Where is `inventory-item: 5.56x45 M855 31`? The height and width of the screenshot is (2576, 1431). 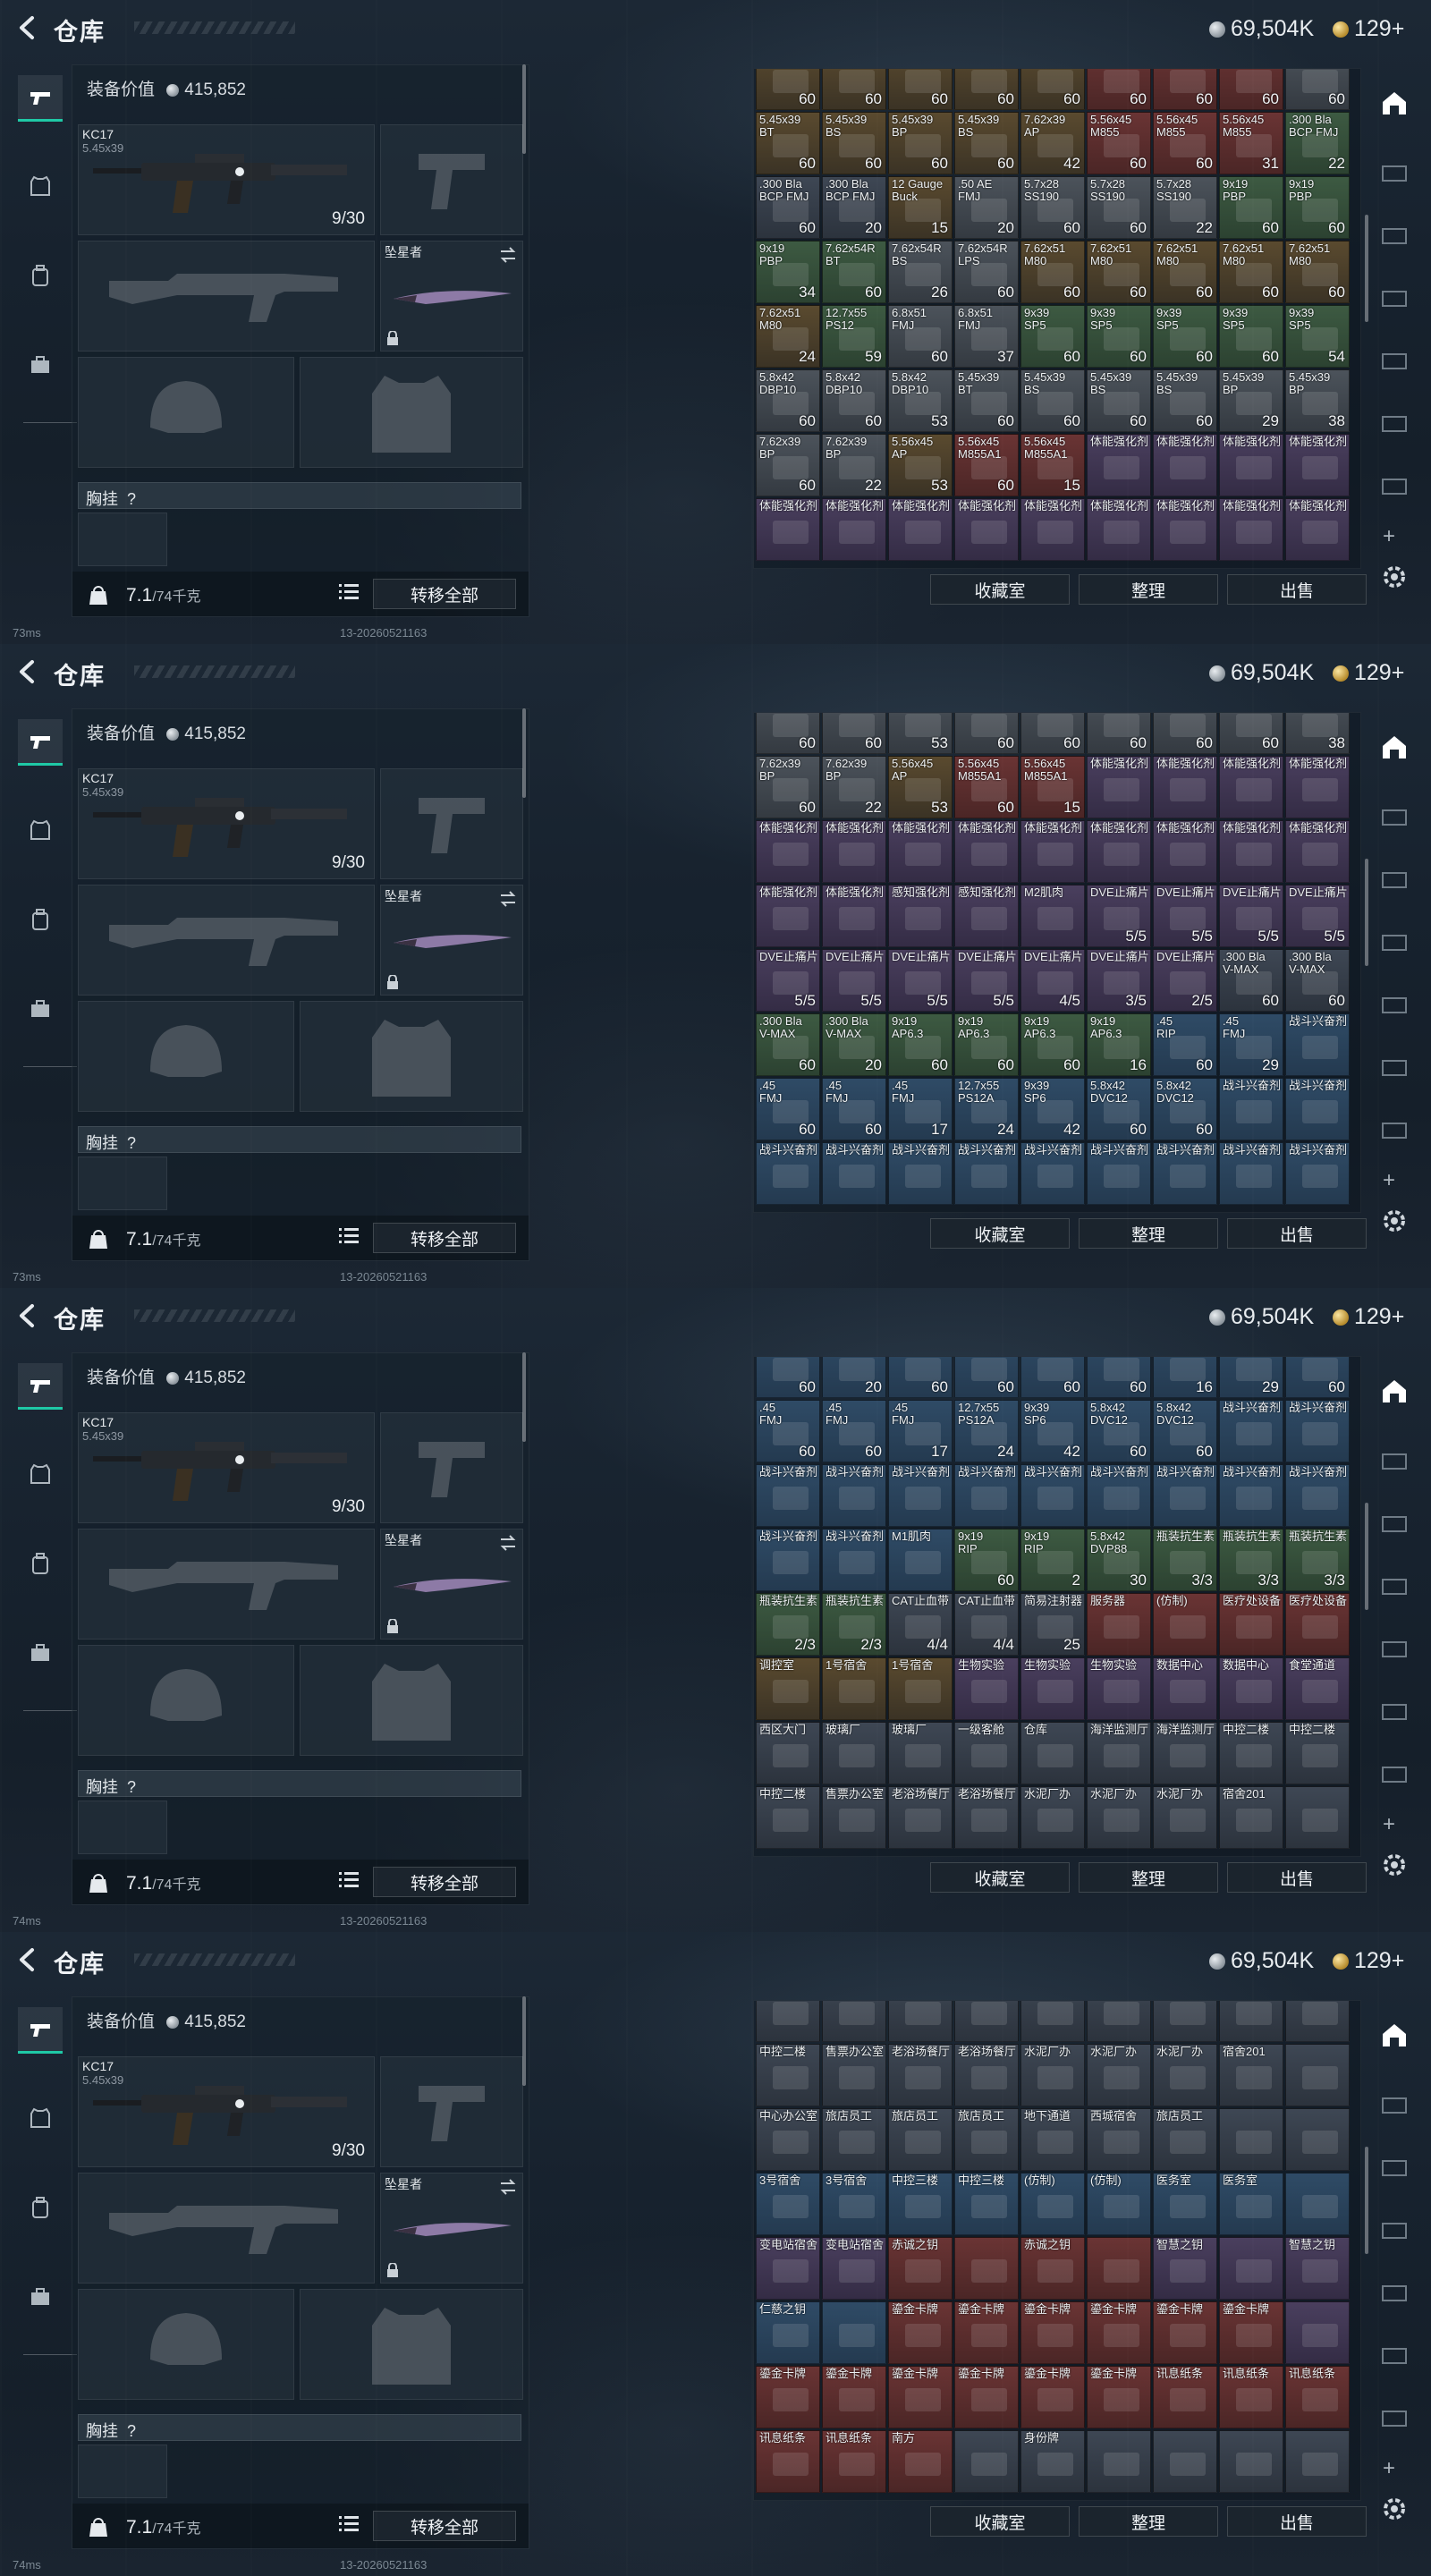 inventory-item: 5.56x45 M855 31 is located at coordinates (1251, 143).